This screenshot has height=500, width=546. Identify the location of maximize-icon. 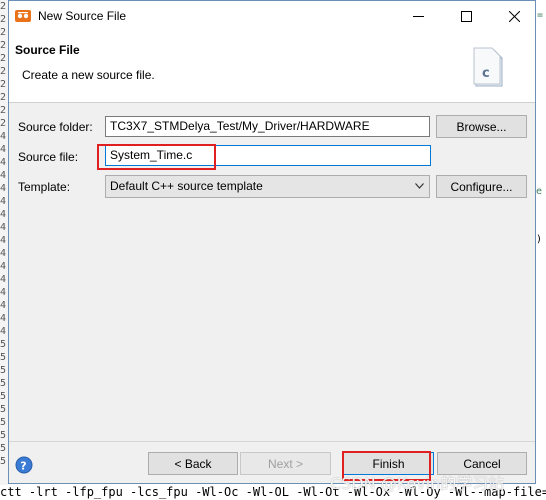
(466, 16).